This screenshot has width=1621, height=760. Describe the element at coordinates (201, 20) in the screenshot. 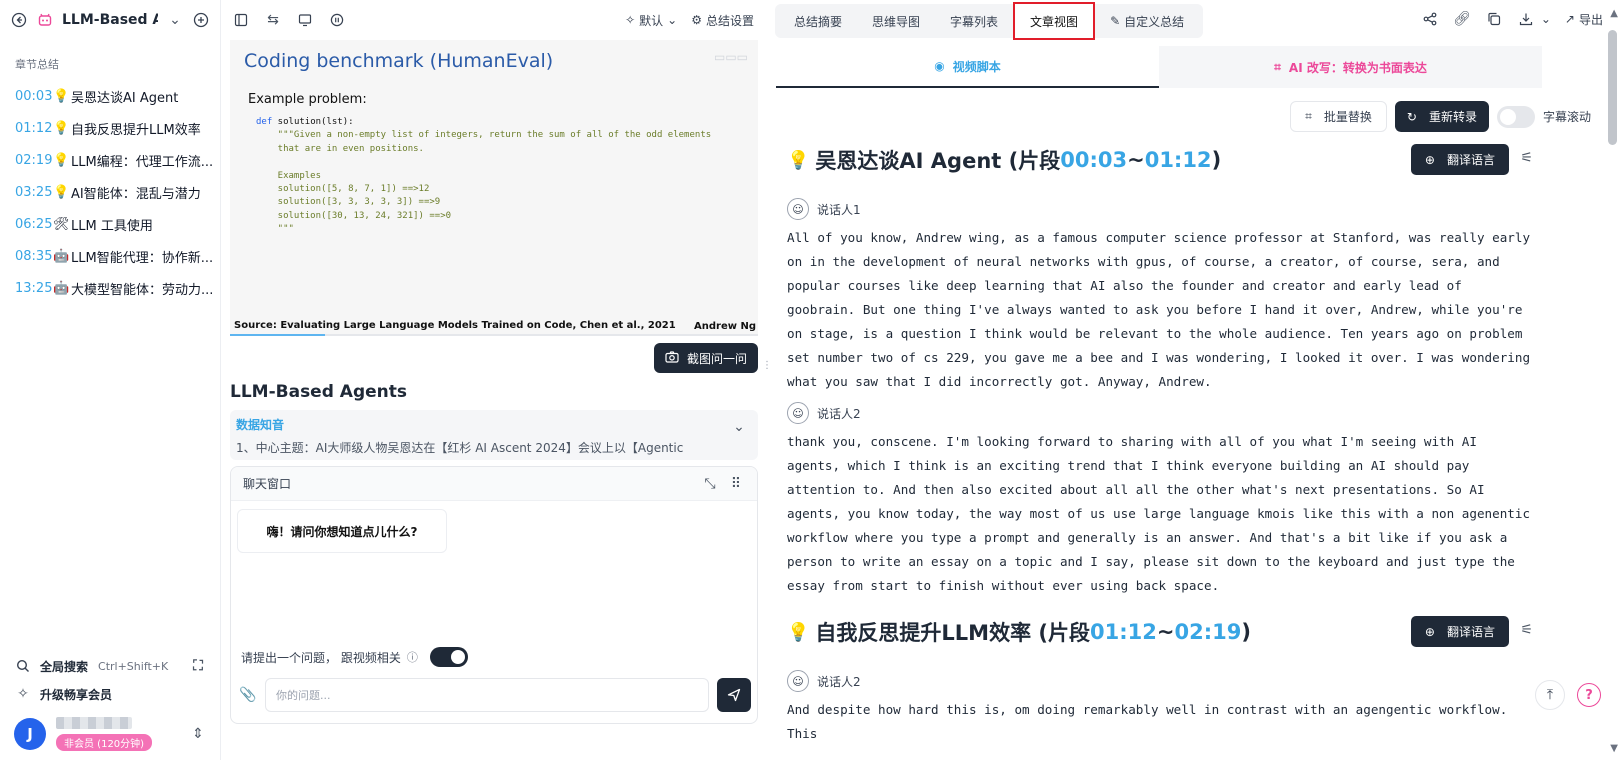

I see `add-icon` at that location.